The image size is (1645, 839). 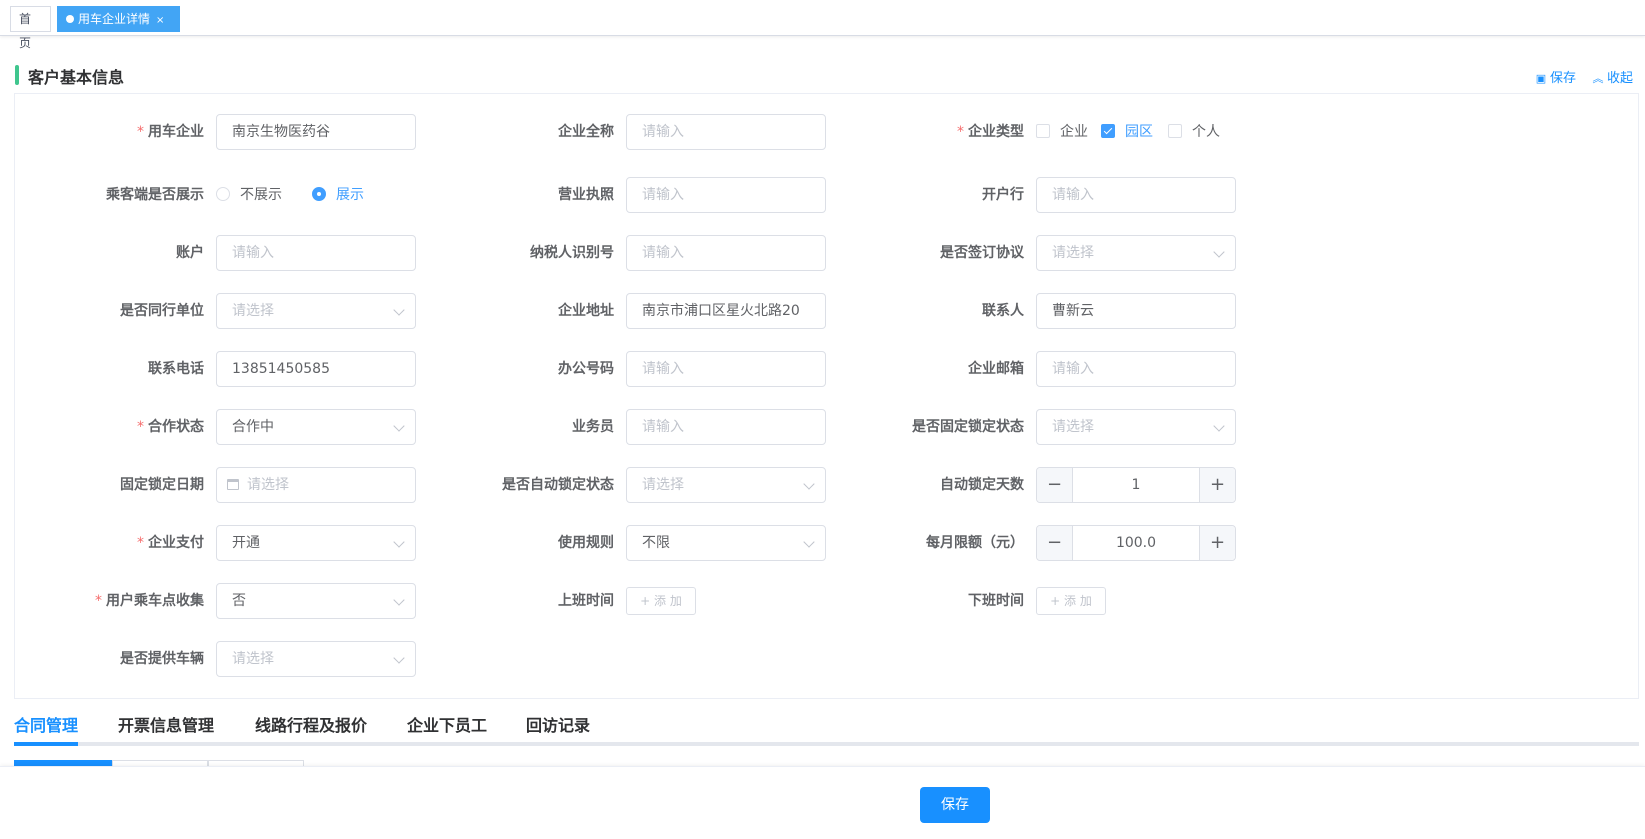 I want to click on tag-home-label: 首页, so click(x=25, y=31).